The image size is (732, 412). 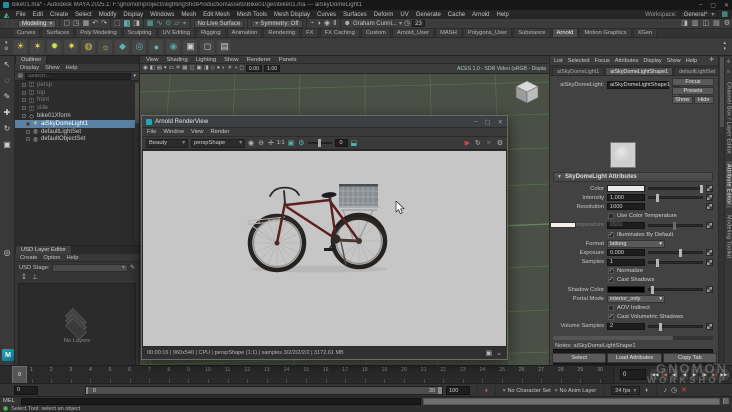 What do you see at coordinates (28, 258) in the screenshot?
I see `usd-menu-create: Create` at bounding box center [28, 258].